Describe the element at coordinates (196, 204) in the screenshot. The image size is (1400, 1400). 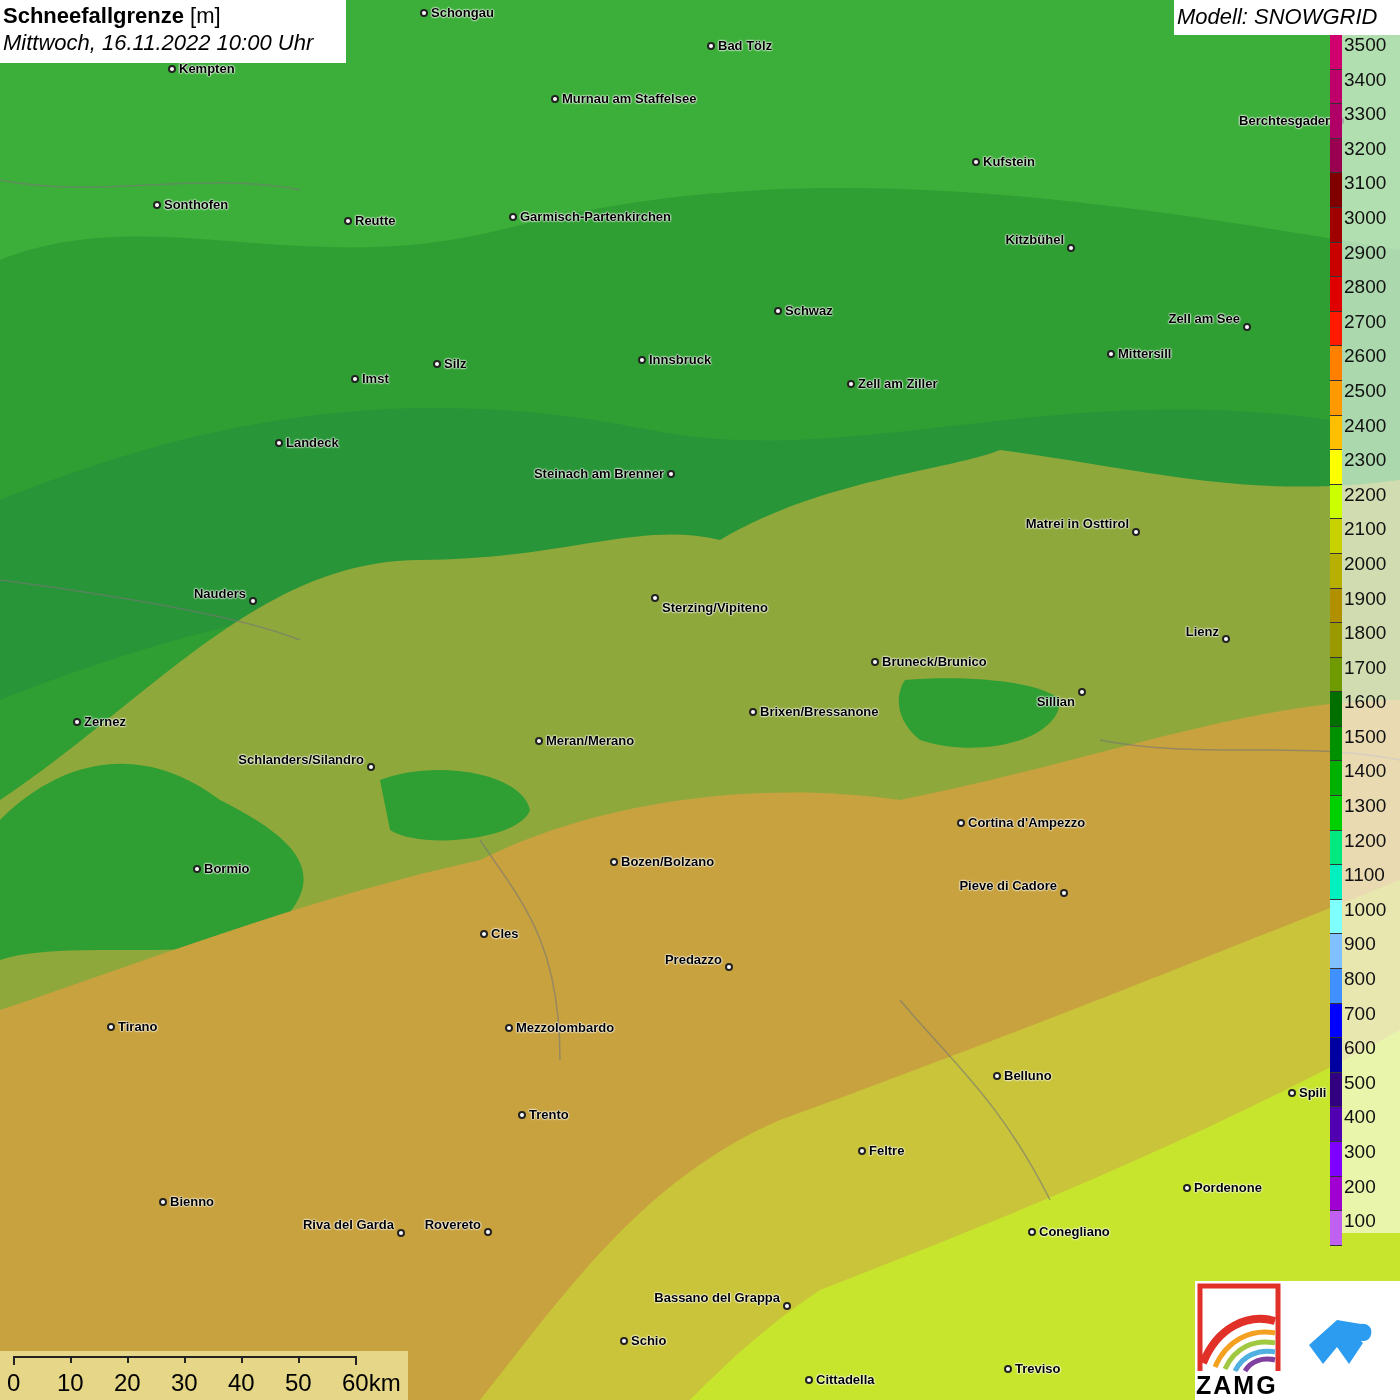
I see `city-label: Sonthofen` at that location.